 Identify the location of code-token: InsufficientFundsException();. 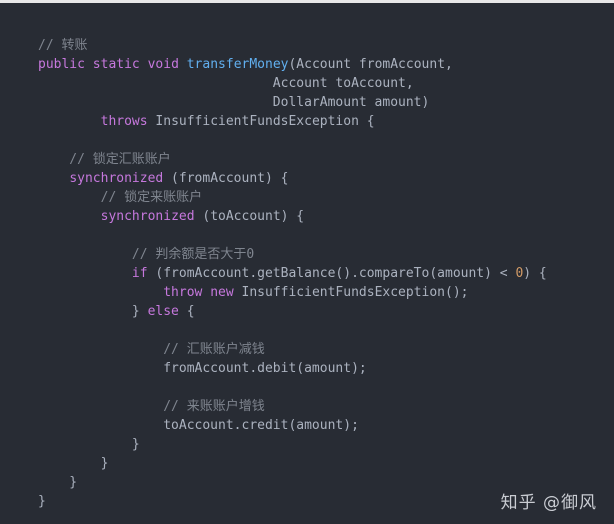
(351, 292).